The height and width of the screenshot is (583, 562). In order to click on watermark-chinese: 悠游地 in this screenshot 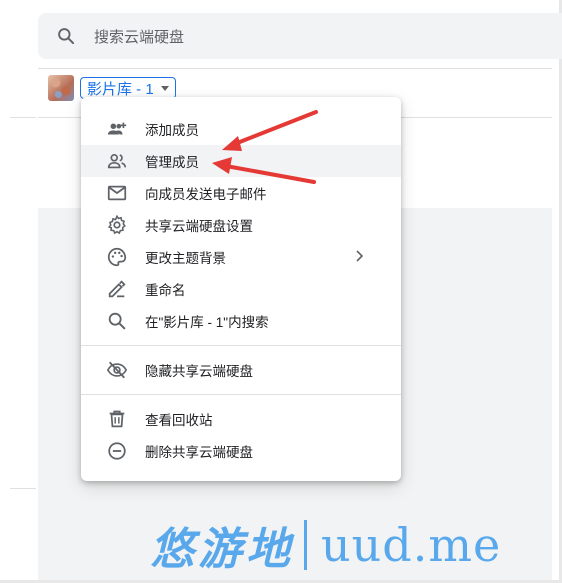, I will do `click(222, 549)`.